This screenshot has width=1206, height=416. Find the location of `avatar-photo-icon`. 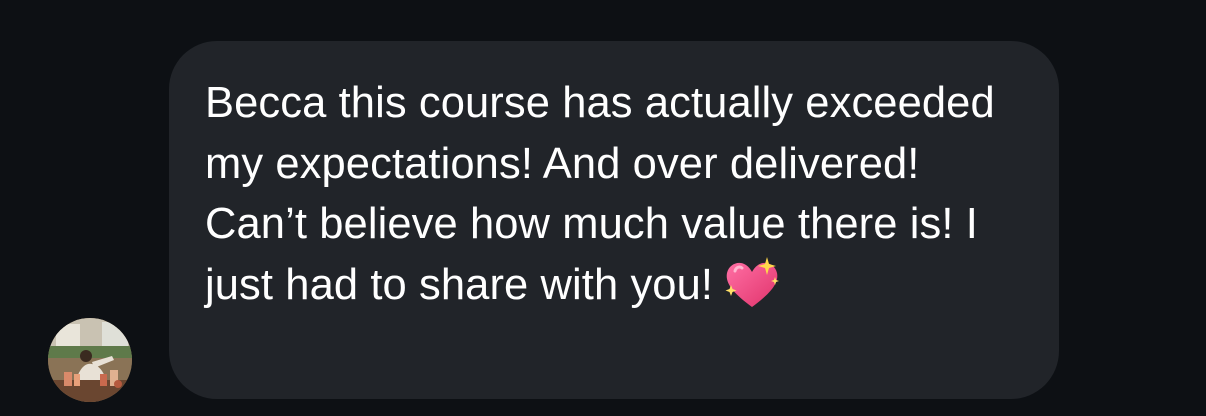

avatar-photo-icon is located at coordinates (90, 360).